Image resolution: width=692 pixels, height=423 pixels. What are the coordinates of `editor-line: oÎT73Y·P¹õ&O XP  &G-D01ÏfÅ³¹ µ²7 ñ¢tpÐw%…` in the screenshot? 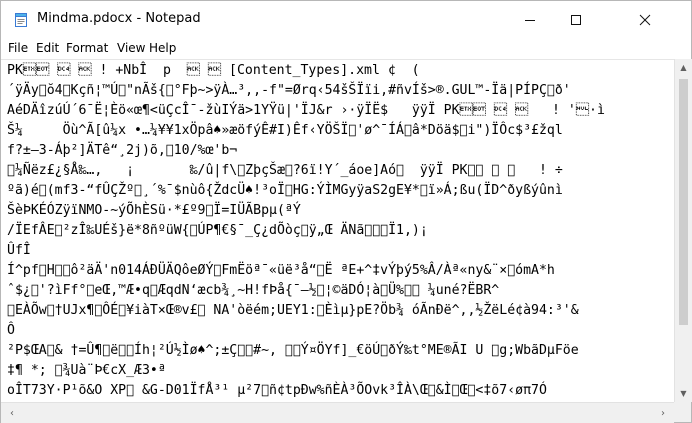 It's located at (277, 390).